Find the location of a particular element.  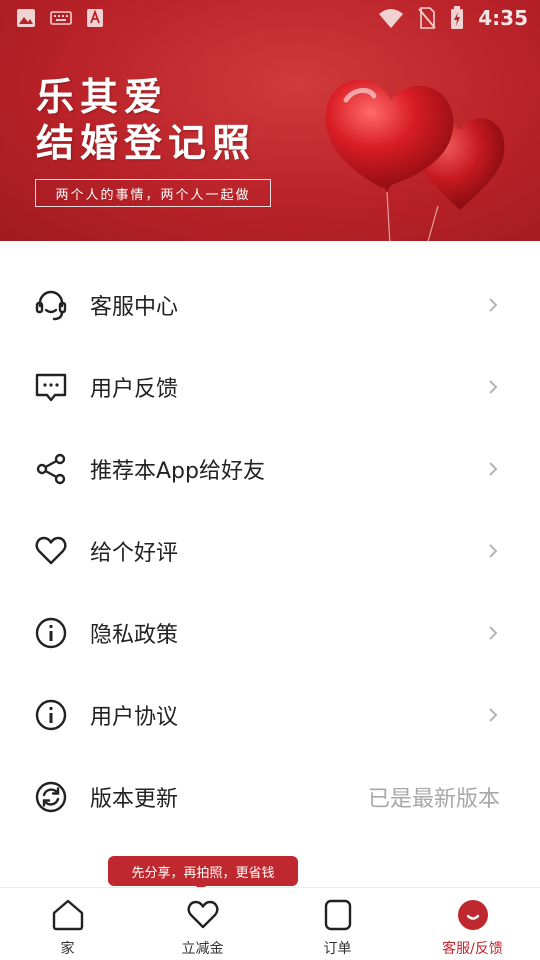

menu-item-user-agreement: 用户协议 is located at coordinates (270, 715).